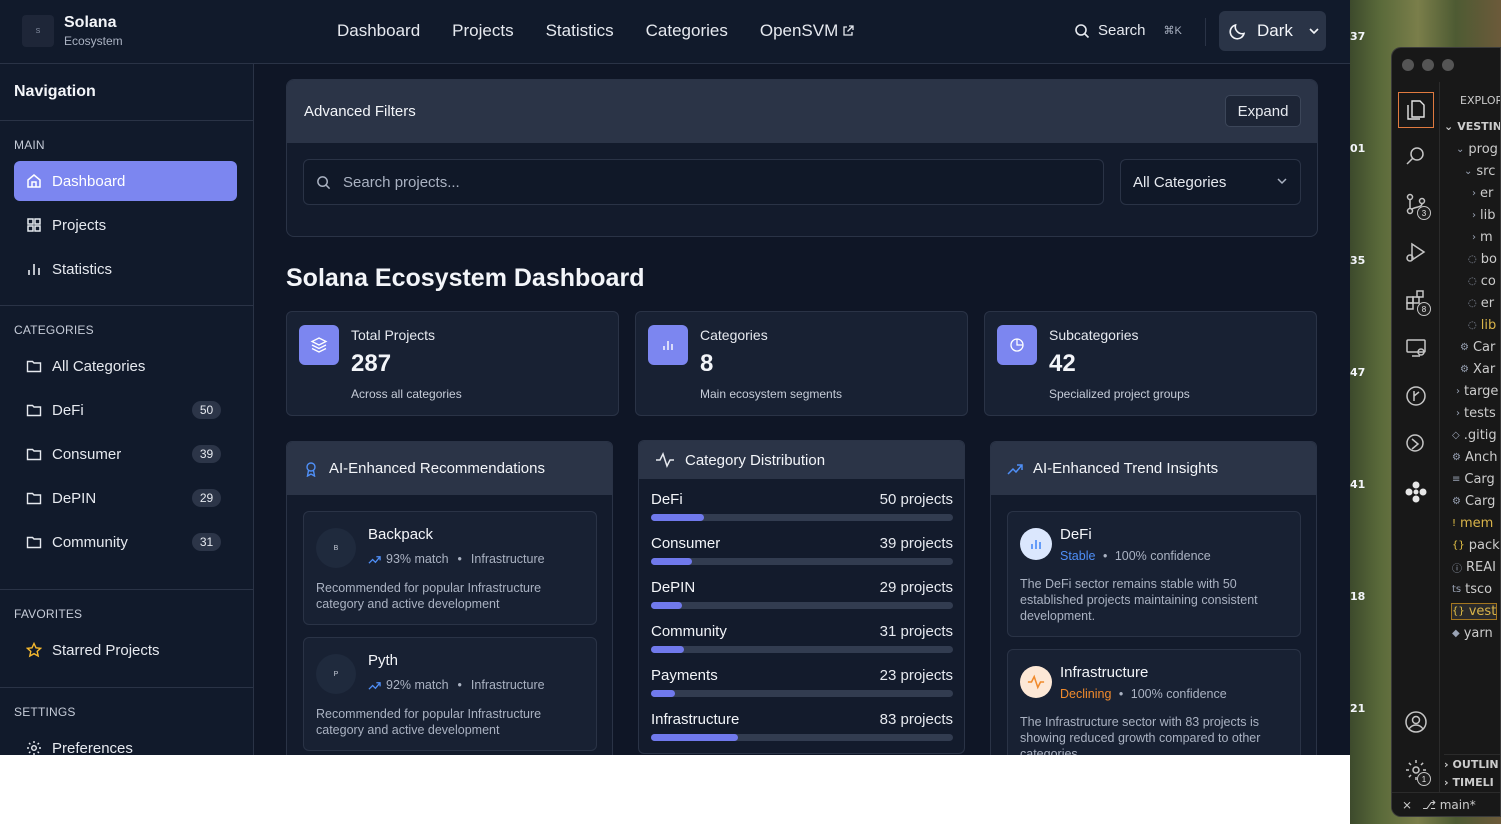 This screenshot has height=824, width=1501. I want to click on window-maximize-button, so click(1448, 65).